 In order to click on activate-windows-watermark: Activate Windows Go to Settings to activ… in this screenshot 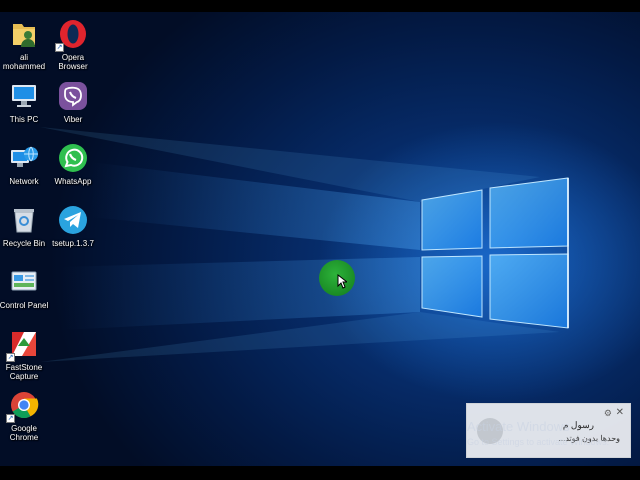, I will do `click(538, 433)`.